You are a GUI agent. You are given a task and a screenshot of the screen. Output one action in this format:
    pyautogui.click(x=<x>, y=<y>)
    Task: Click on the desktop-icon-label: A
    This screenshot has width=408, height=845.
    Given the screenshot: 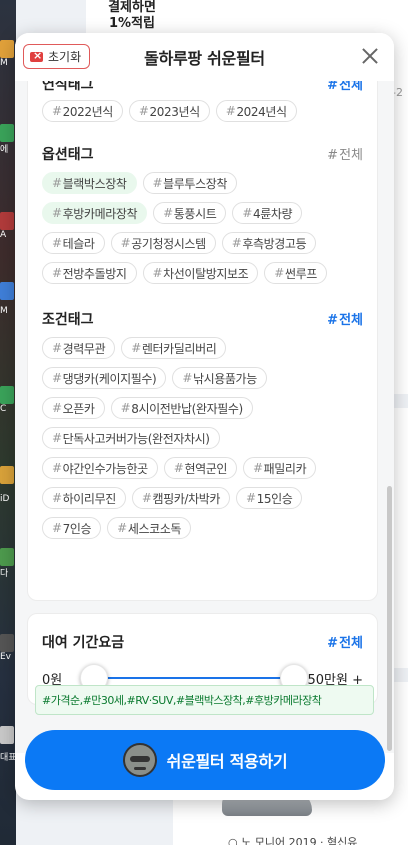 What is the action you would take?
    pyautogui.click(x=3, y=235)
    